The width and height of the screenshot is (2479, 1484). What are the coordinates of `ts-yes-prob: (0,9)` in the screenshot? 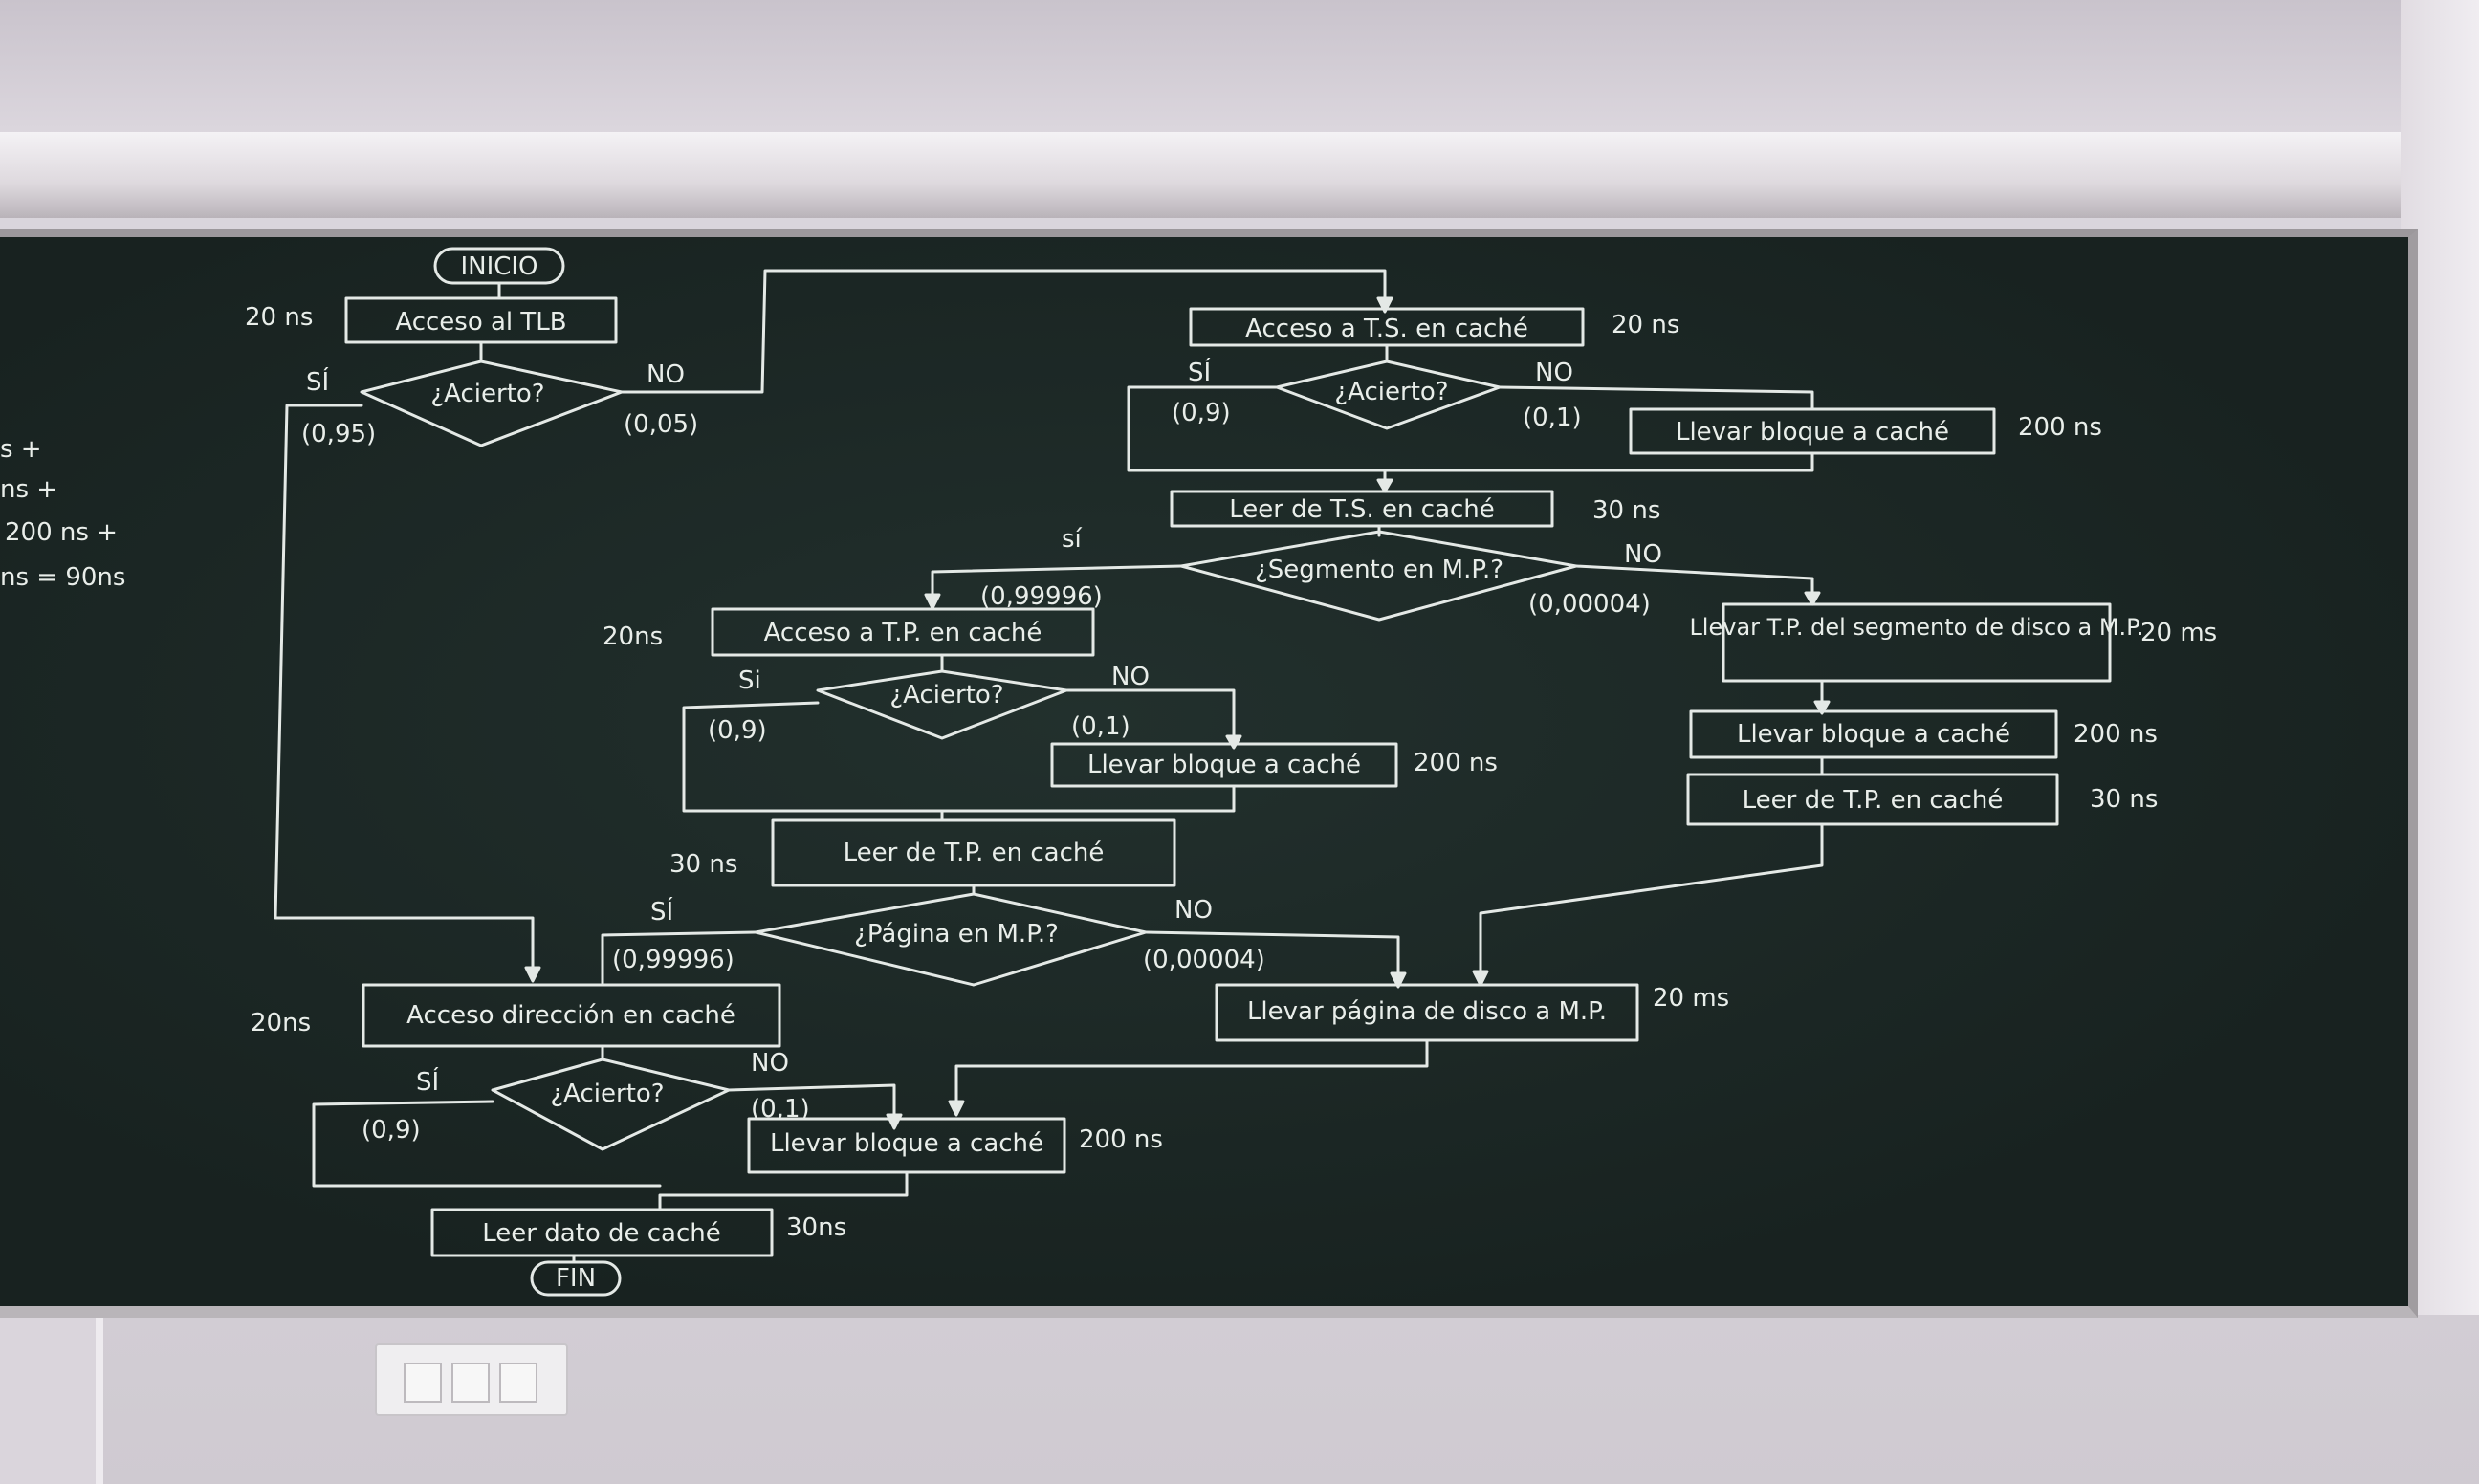 It's located at (1201, 413).